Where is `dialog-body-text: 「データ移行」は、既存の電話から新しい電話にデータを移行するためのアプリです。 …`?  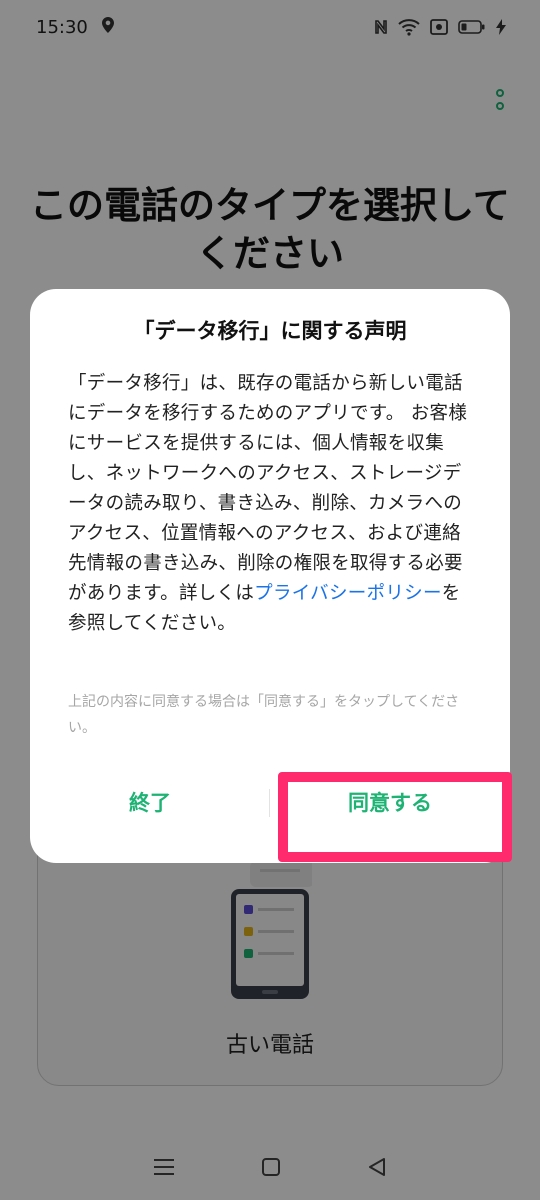 dialog-body-text: 「データ移行」は、既存の電話から新しい電話にデータを移行するためのアプリです。 … is located at coordinates (268, 488).